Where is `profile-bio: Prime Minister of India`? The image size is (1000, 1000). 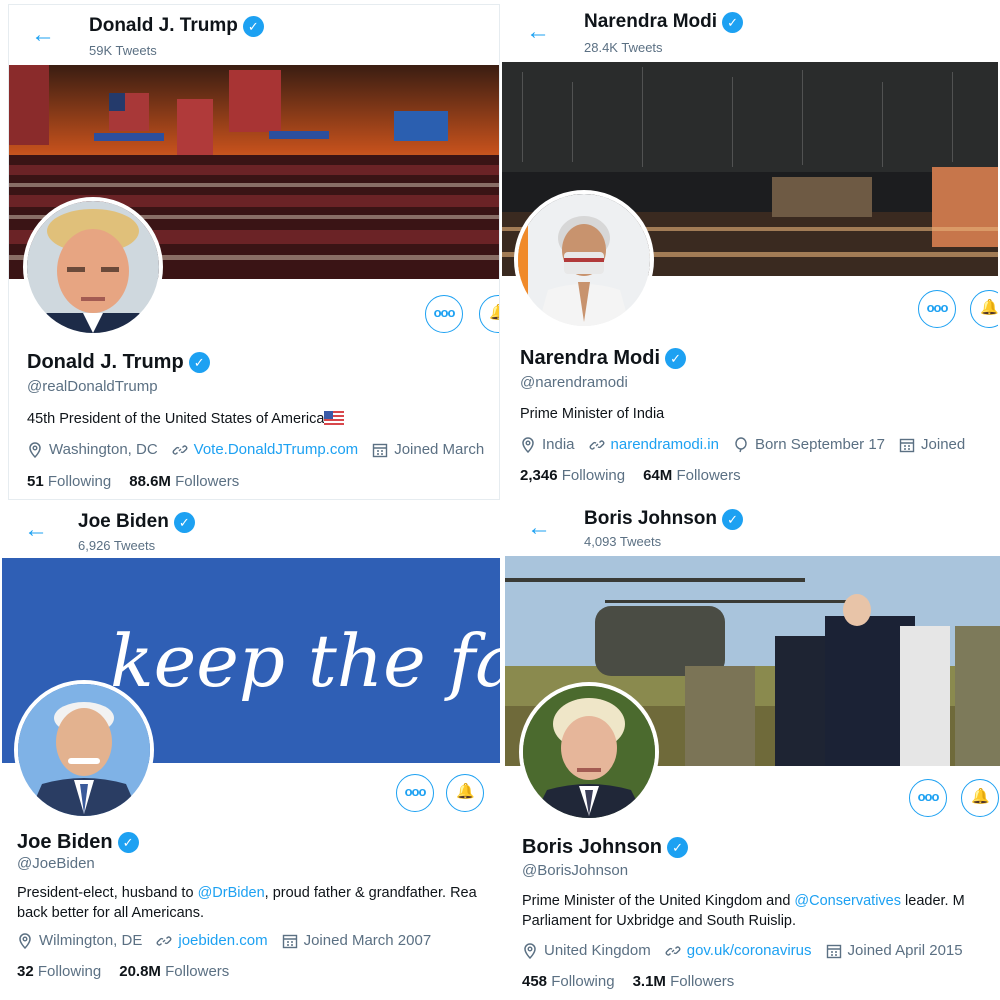
profile-bio: Prime Minister of India is located at coordinates (592, 414).